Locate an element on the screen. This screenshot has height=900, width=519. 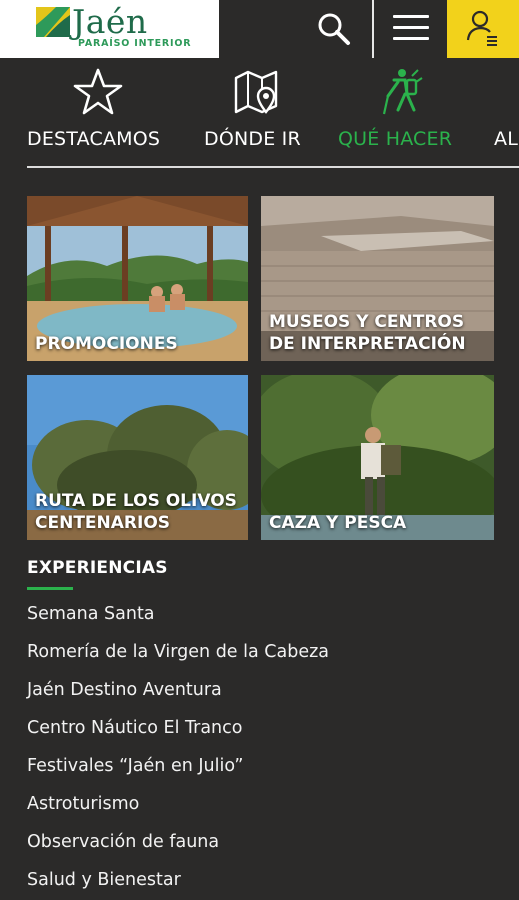
header-divider is located at coordinates (373, 29).